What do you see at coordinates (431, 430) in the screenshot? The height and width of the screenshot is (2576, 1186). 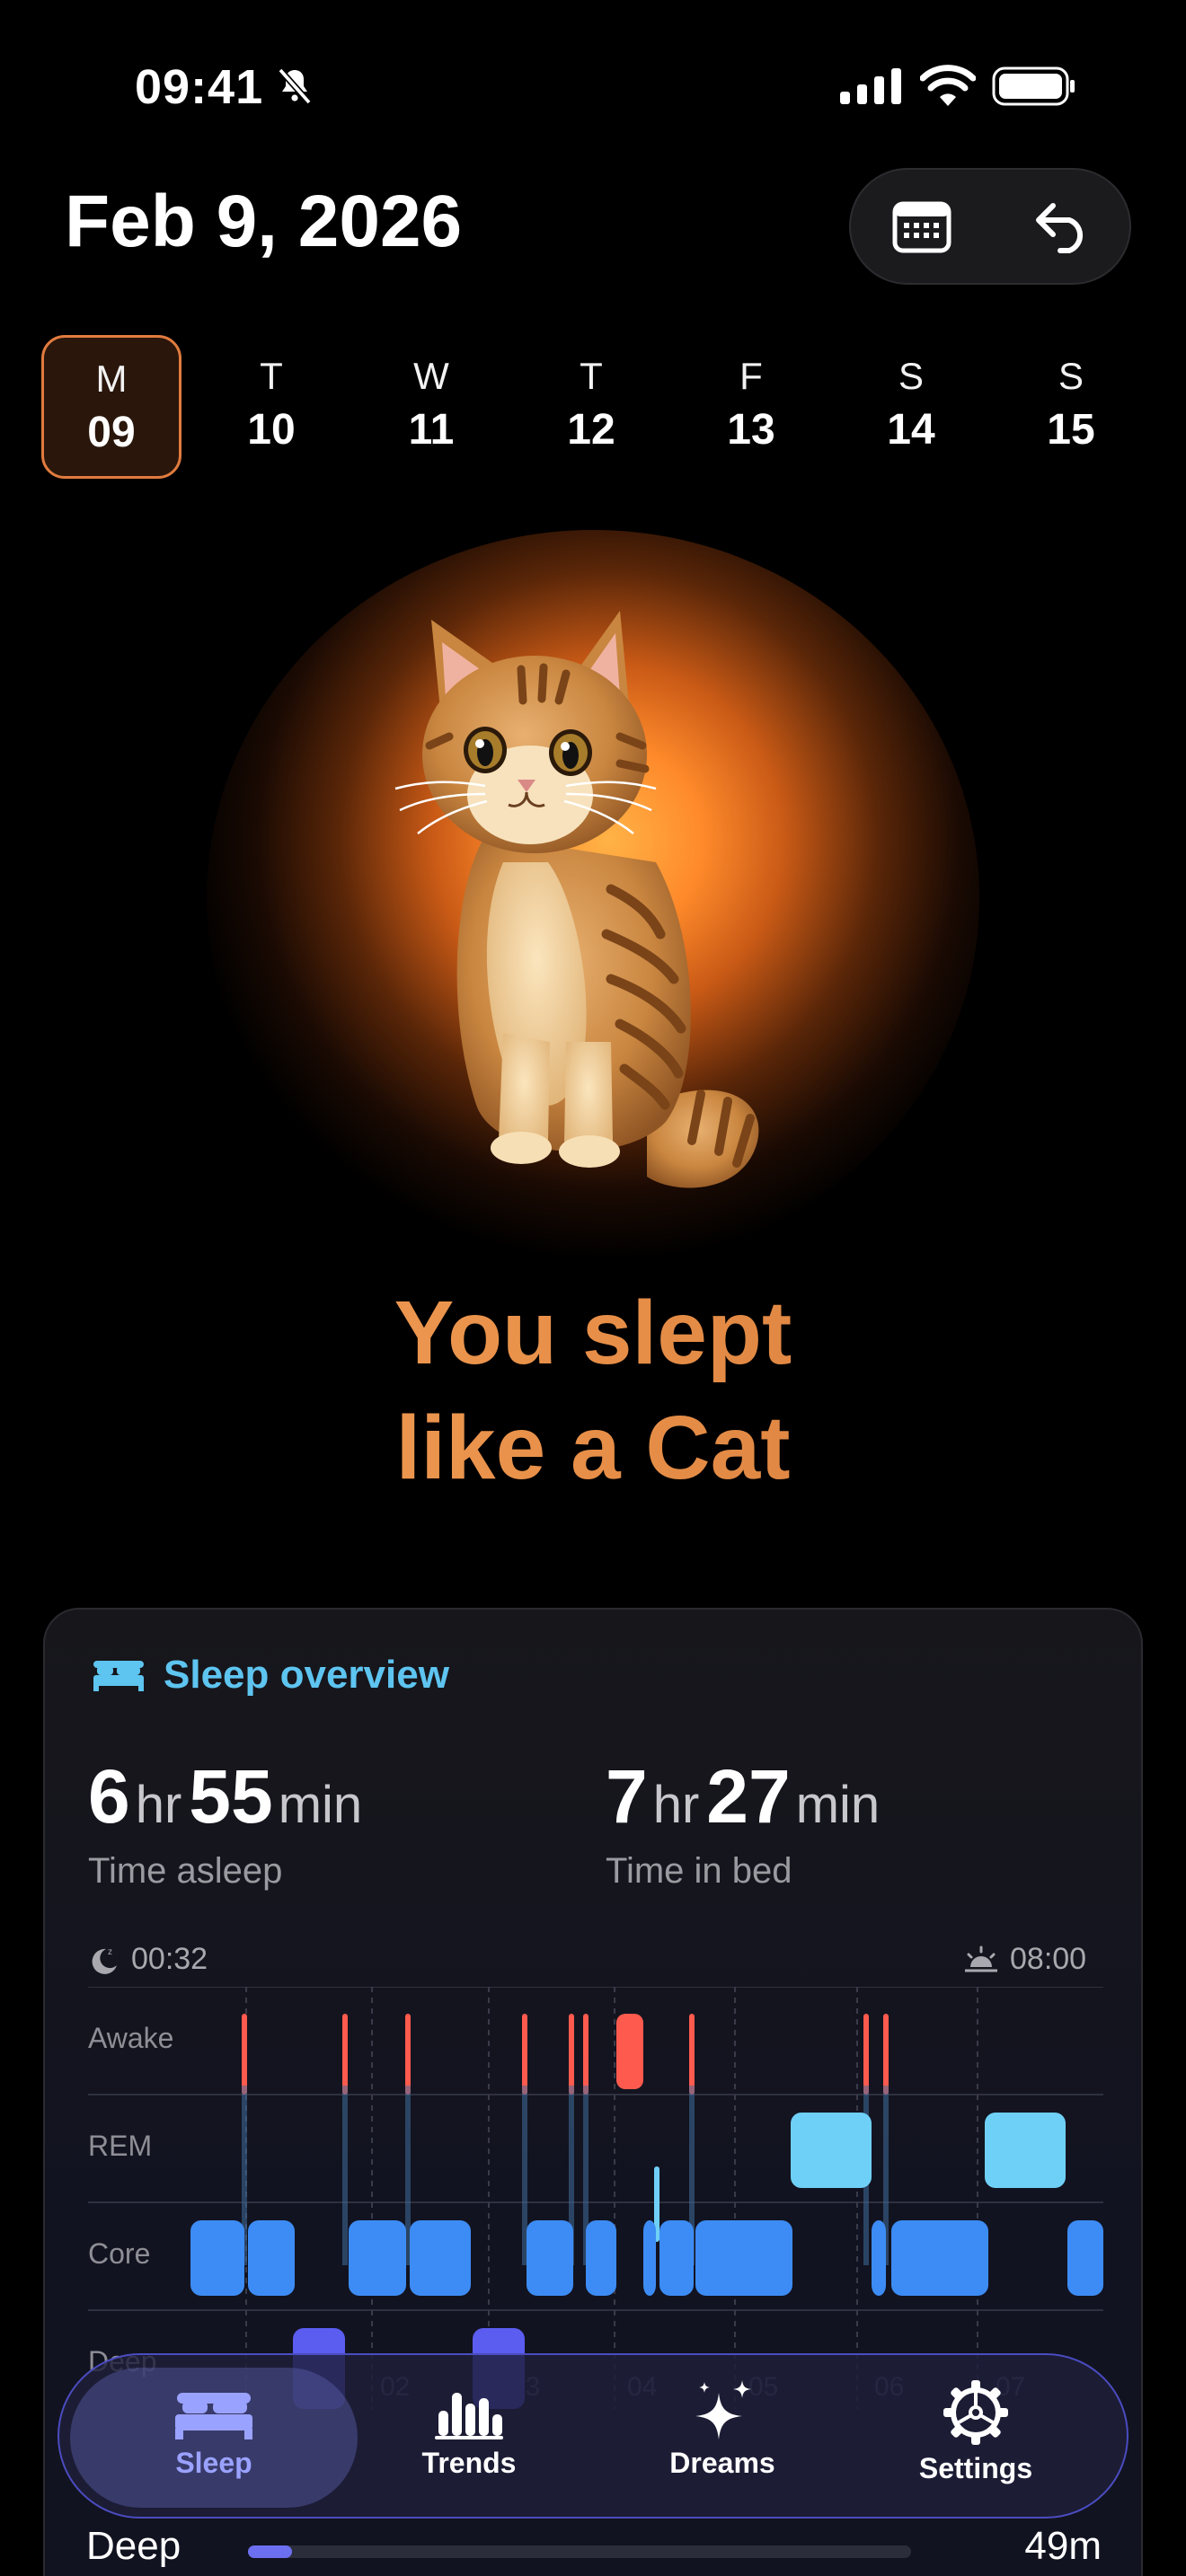 I see `day-number: 11` at bounding box center [431, 430].